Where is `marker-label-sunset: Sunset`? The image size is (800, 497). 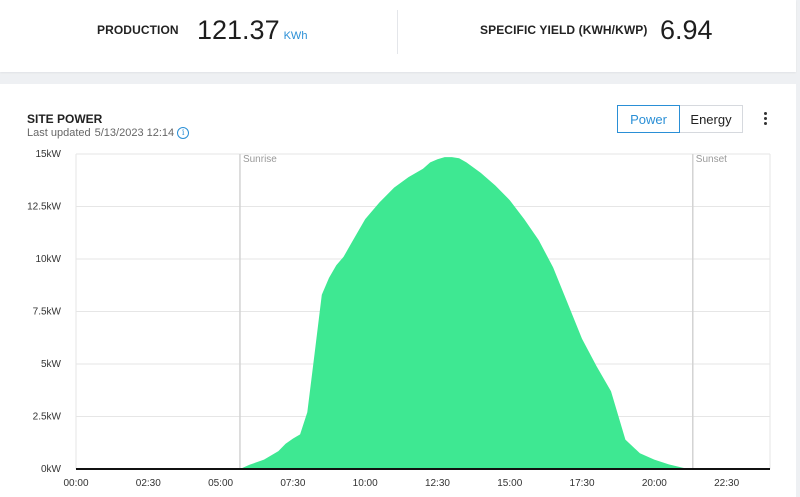
marker-label-sunset: Sunset is located at coordinates (711, 159).